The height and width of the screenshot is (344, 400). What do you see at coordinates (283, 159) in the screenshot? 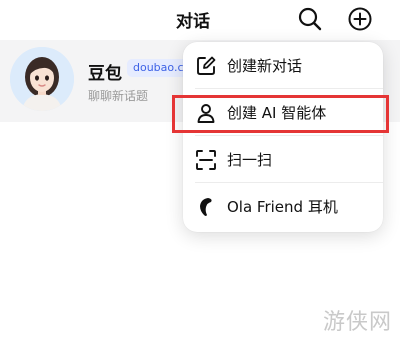
I see `menu-item-scan: 扫一扫` at bounding box center [283, 159].